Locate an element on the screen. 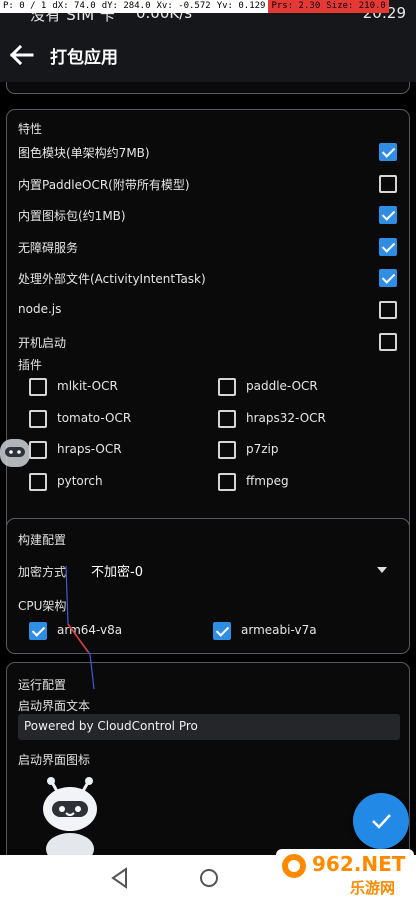  cpu-armeabi-v7a: armeabi-v7a is located at coordinates (303, 631).